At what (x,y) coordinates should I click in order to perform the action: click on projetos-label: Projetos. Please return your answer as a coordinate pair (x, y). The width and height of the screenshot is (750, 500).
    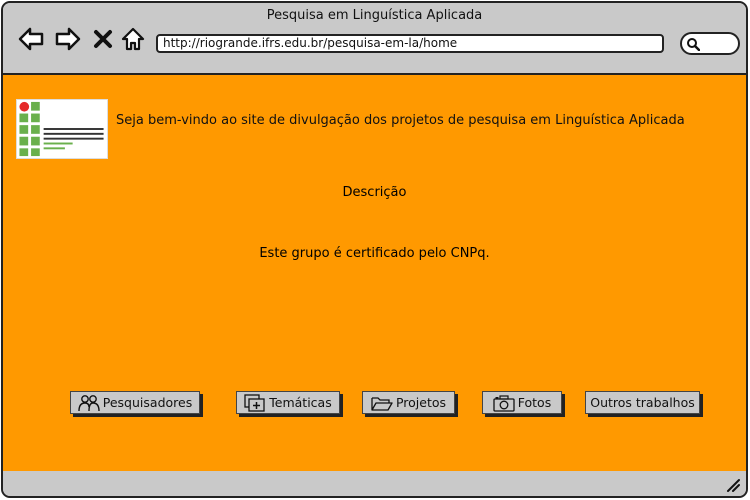
    Looking at the image, I should click on (421, 402).